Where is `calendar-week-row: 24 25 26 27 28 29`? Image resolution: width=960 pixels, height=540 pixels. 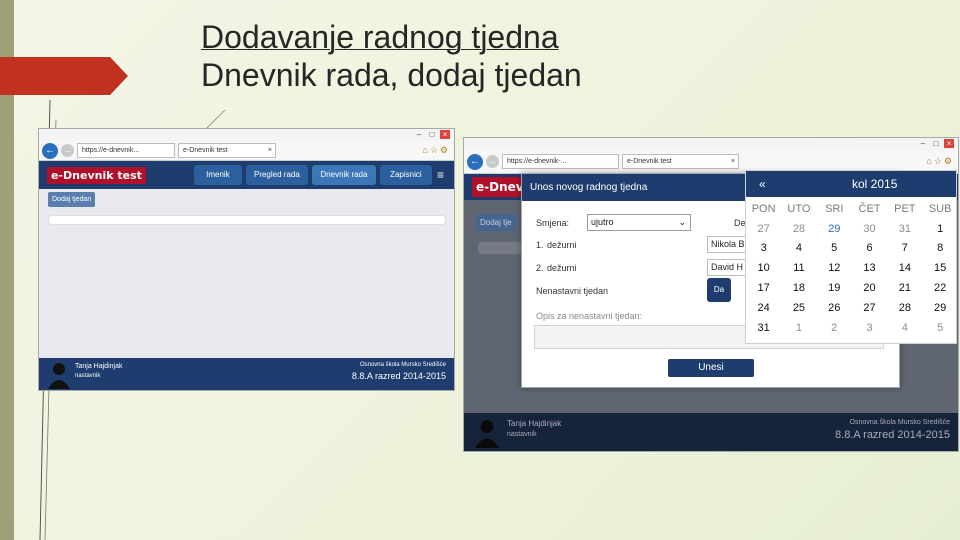
calendar-week-row: 24 25 26 27 28 29 is located at coordinates (852, 308).